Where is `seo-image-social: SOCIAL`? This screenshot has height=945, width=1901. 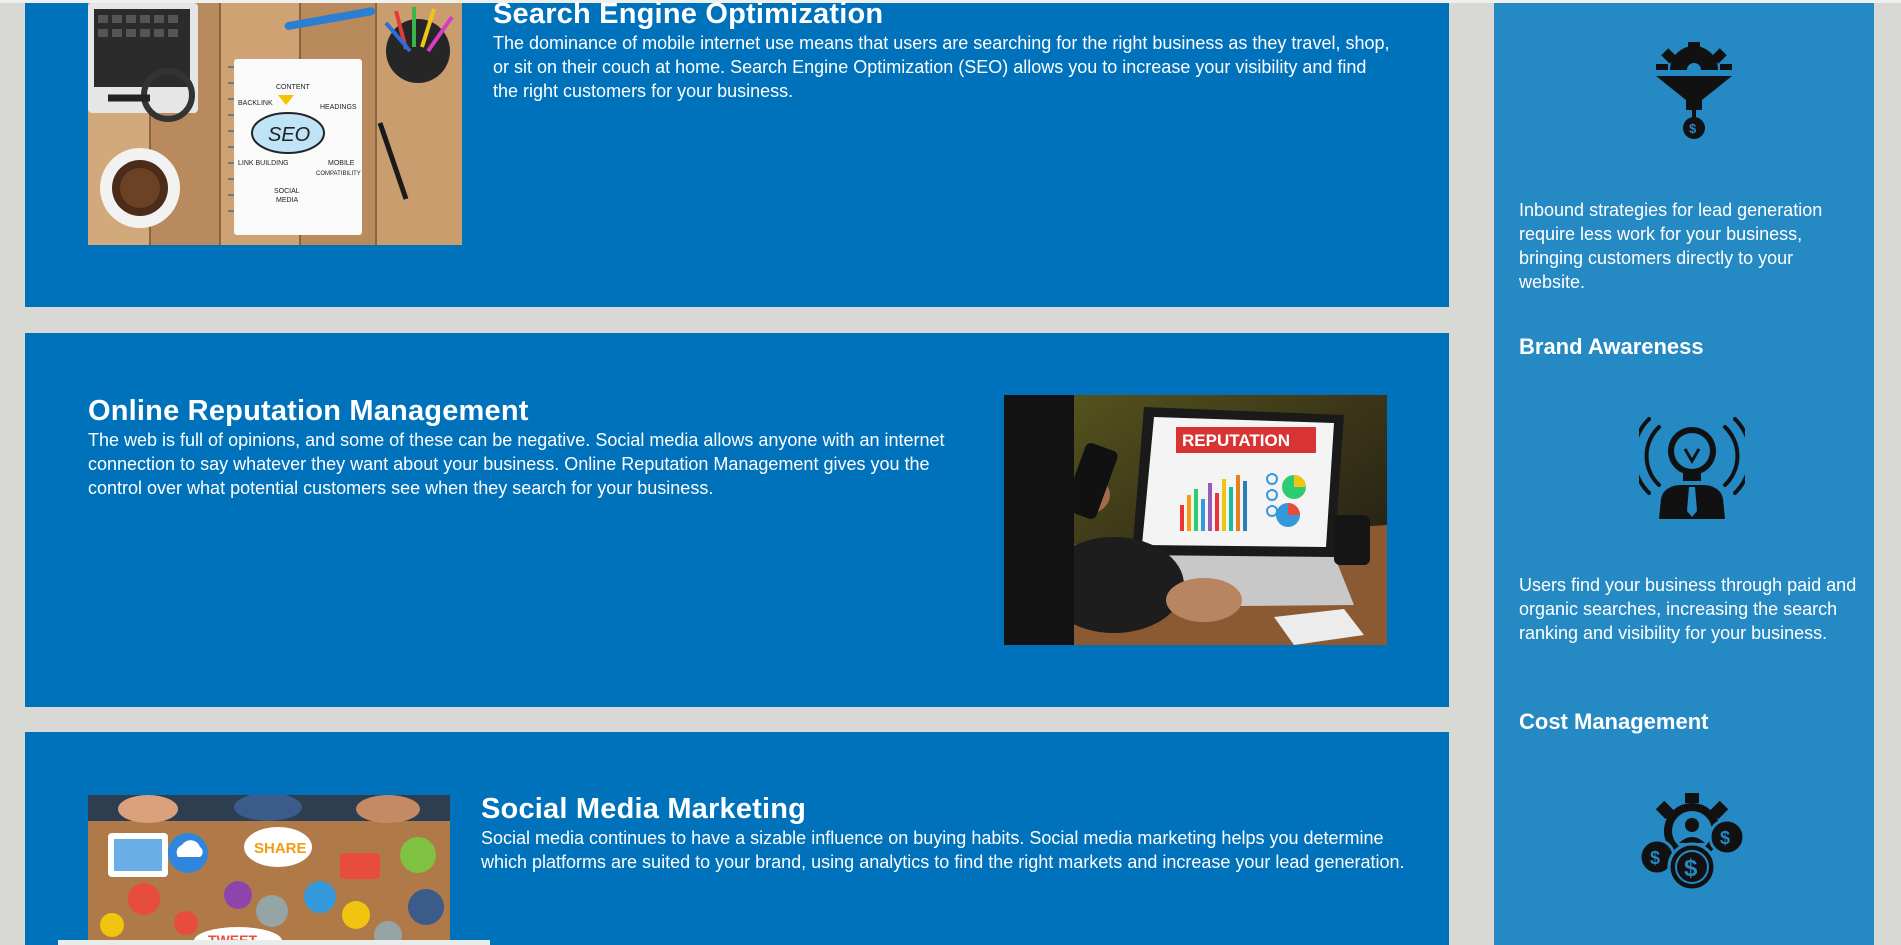 seo-image-social: SOCIAL is located at coordinates (287, 191).